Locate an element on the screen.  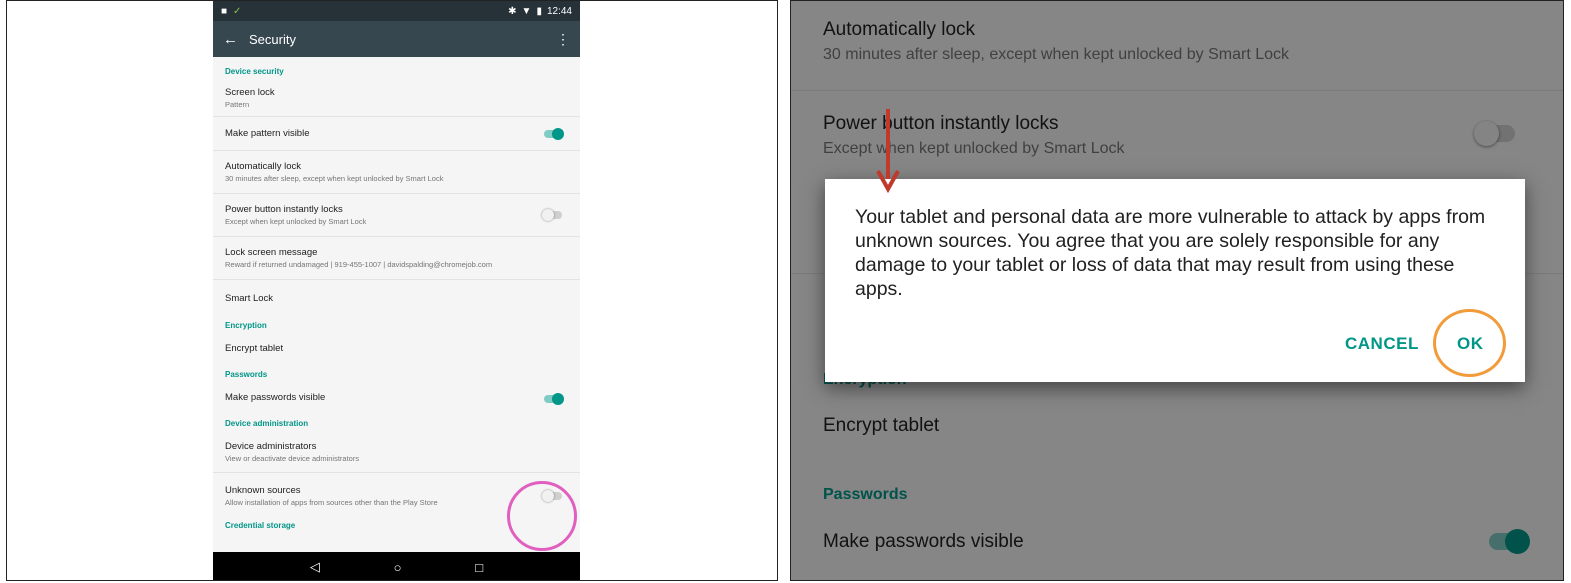
row-subtitle: Pattern is located at coordinates (237, 104).